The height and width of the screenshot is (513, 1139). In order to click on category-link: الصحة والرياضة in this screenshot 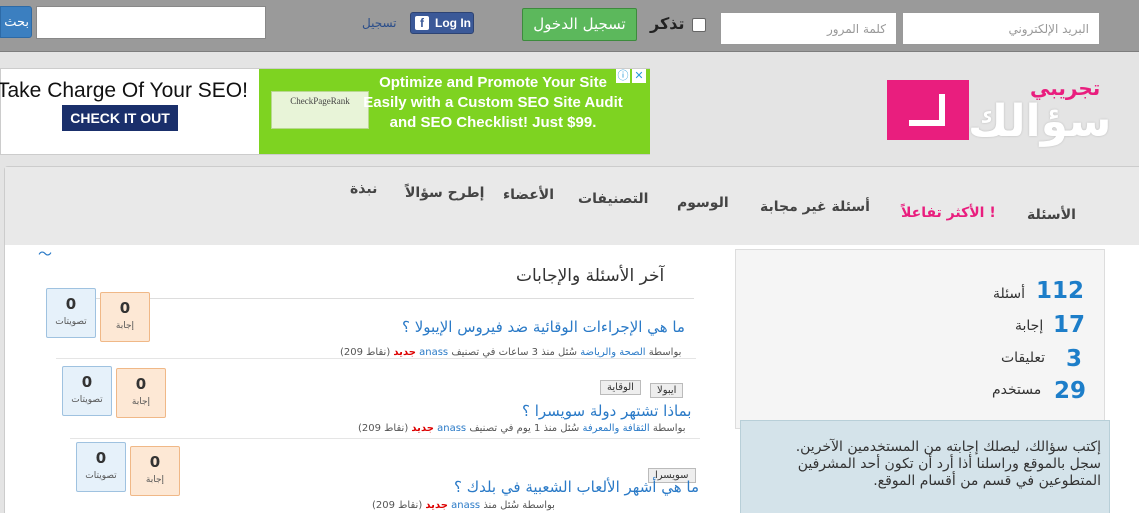, I will do `click(612, 352)`.